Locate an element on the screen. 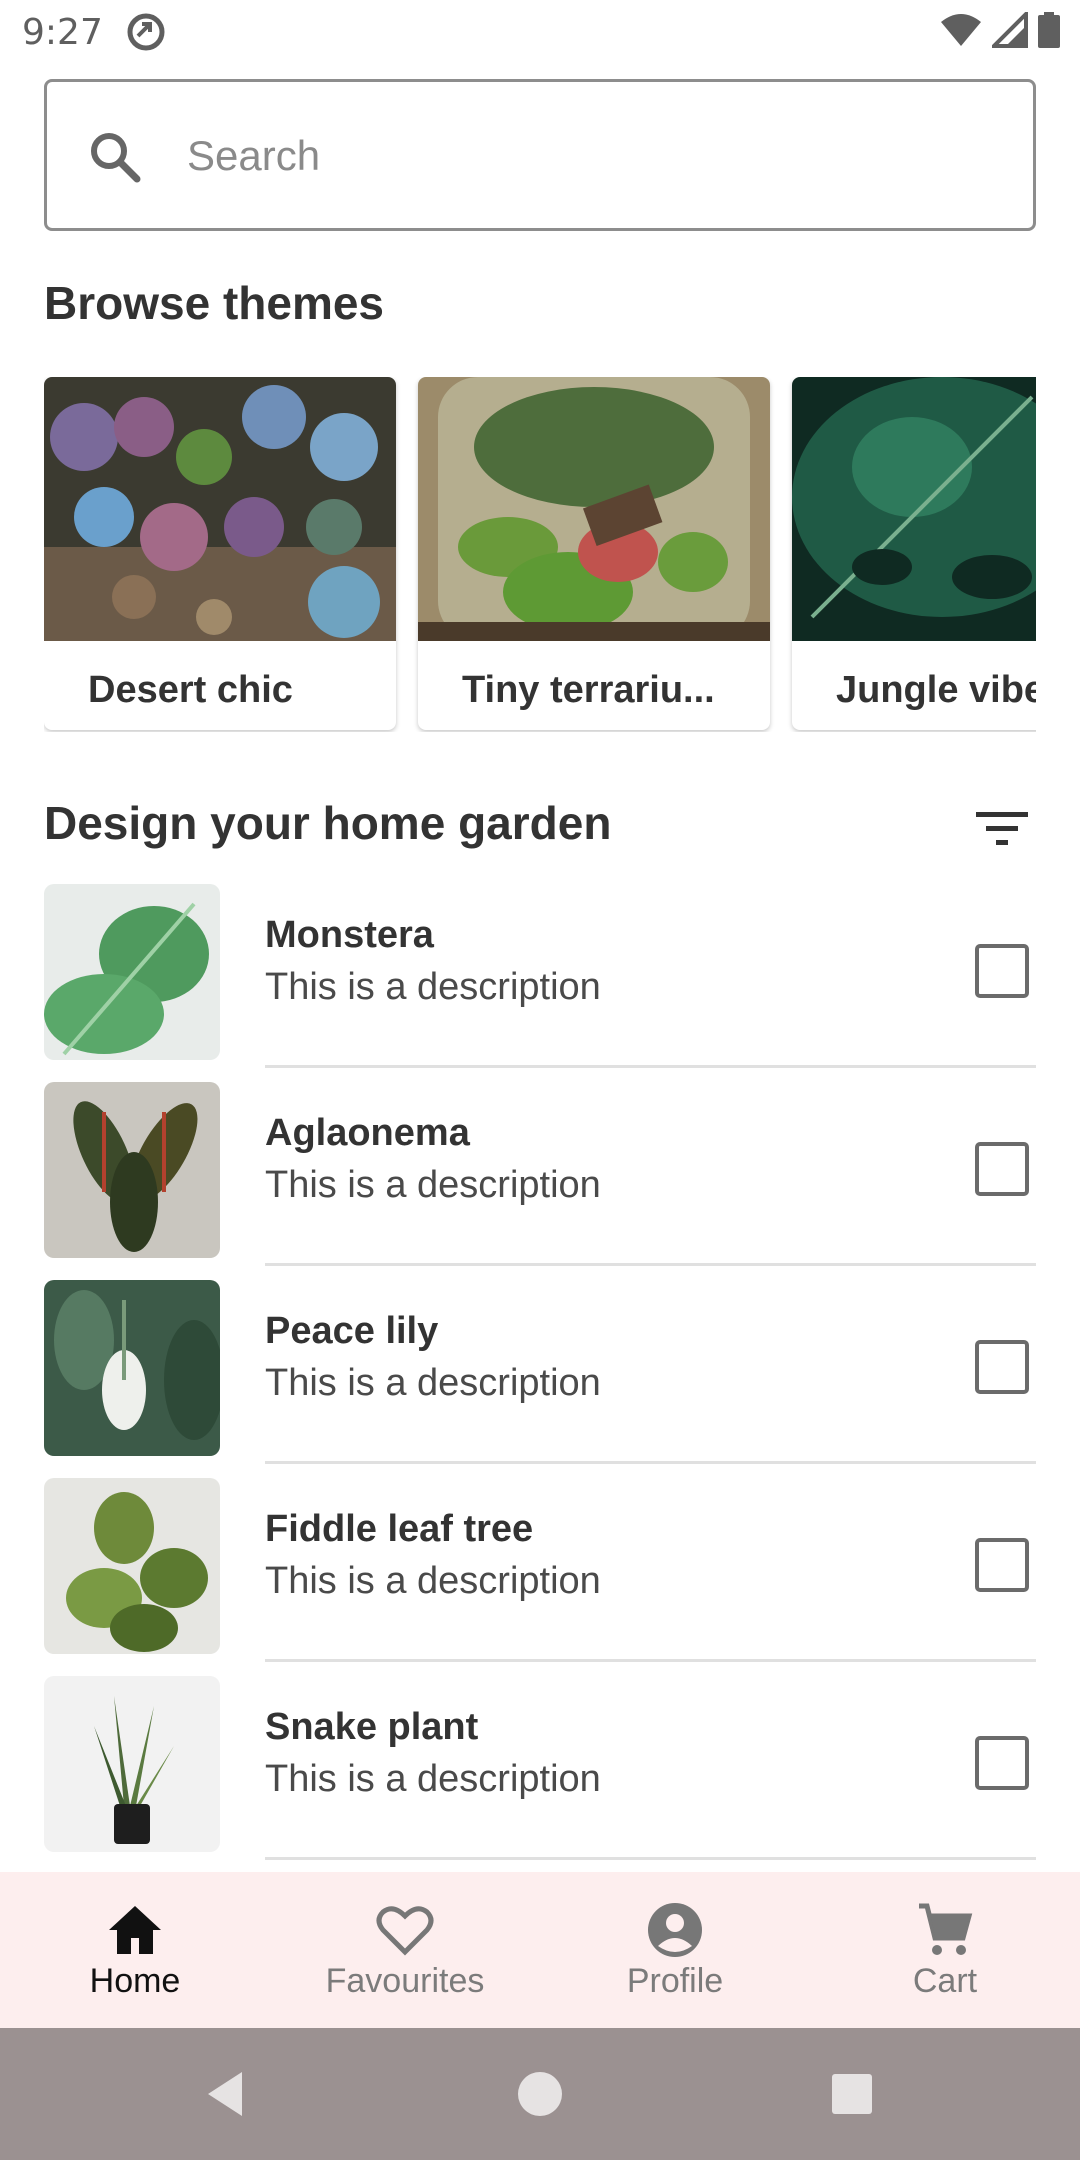  nav-item-home: Home is located at coordinates (135, 1950).